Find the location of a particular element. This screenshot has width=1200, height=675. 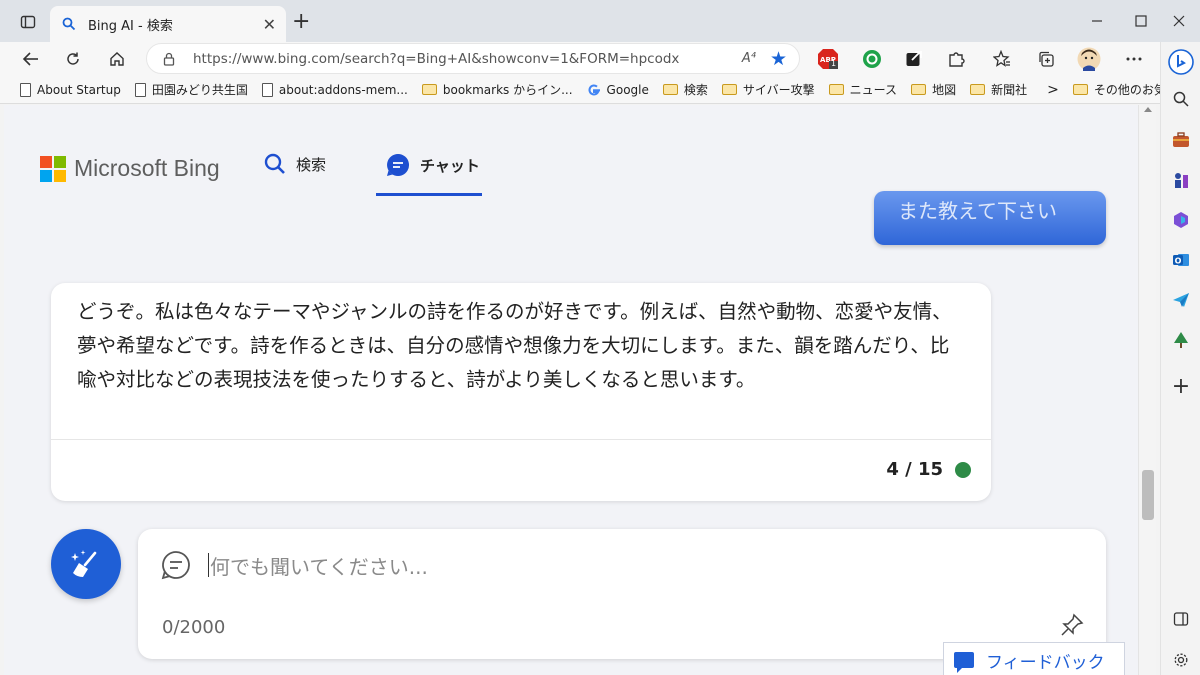

character-count: 0/2000 is located at coordinates (194, 627).